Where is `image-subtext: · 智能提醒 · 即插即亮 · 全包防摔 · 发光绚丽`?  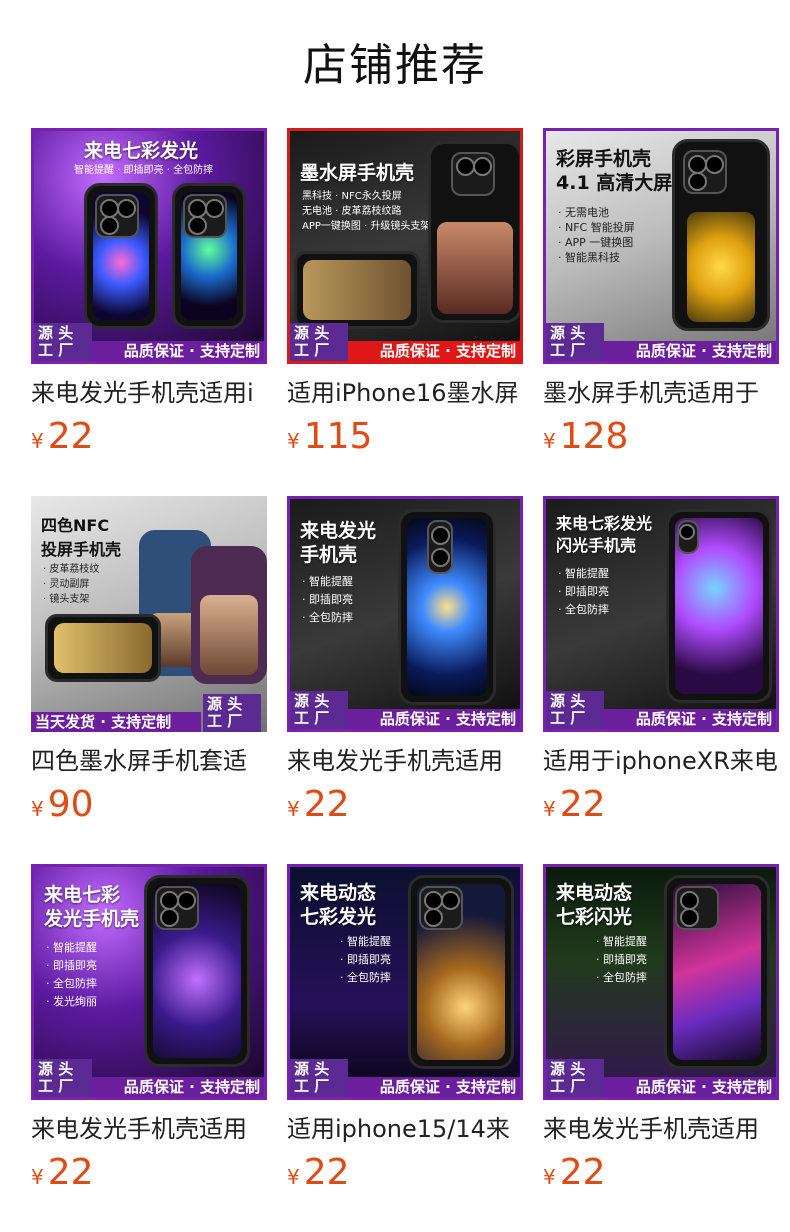
image-subtext: · 智能提醒 · 即插即亮 · 全包防摔 · 发光绚丽 is located at coordinates (71, 974).